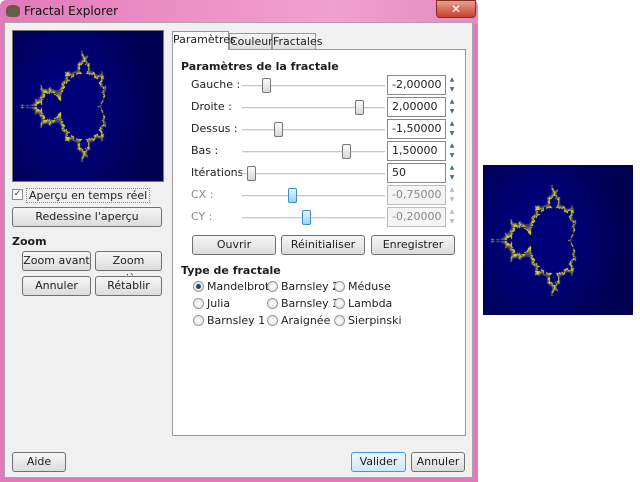 Image resolution: width=640 pixels, height=482 pixels. I want to click on param-value-input: 50, so click(416, 173).